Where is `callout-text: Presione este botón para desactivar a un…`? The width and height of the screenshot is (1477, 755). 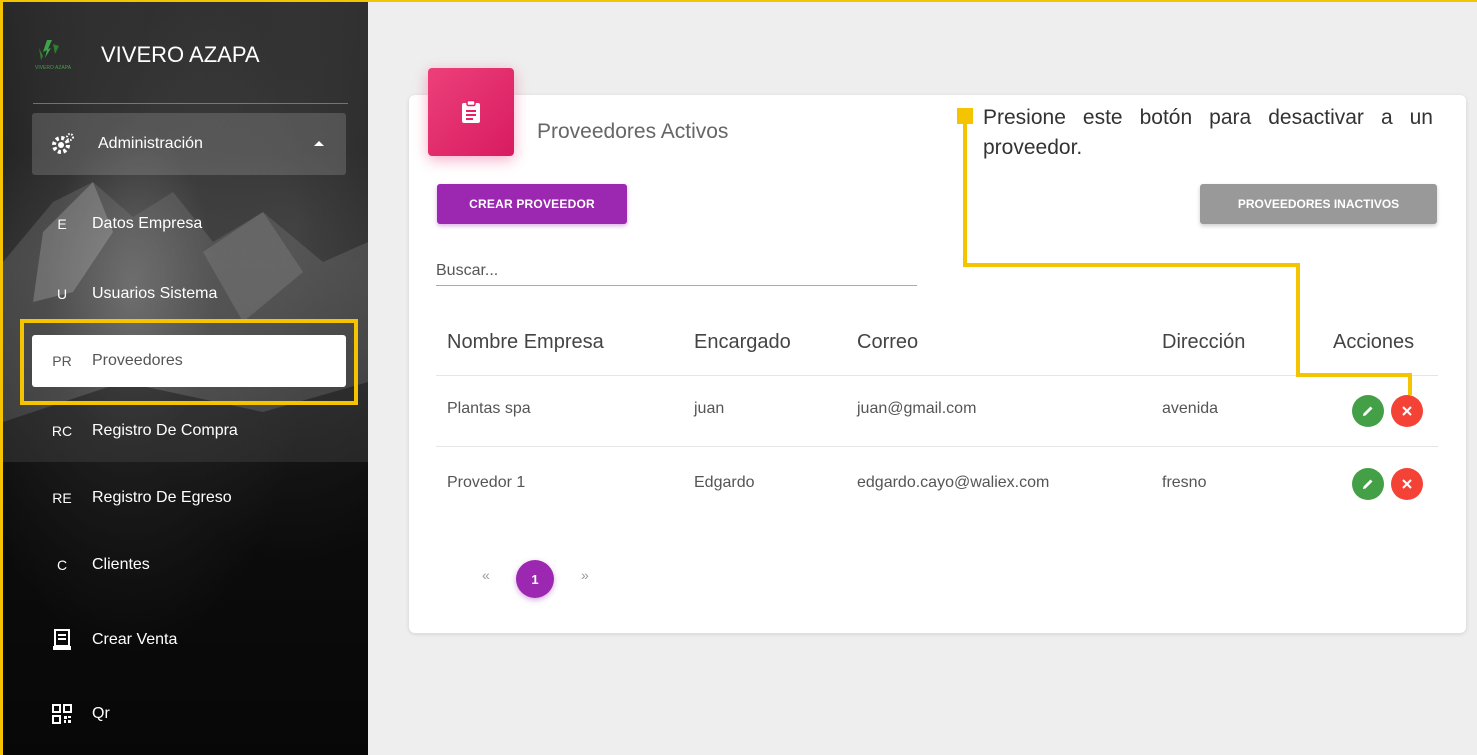 callout-text: Presione este botón para desactivar a un… is located at coordinates (1208, 132).